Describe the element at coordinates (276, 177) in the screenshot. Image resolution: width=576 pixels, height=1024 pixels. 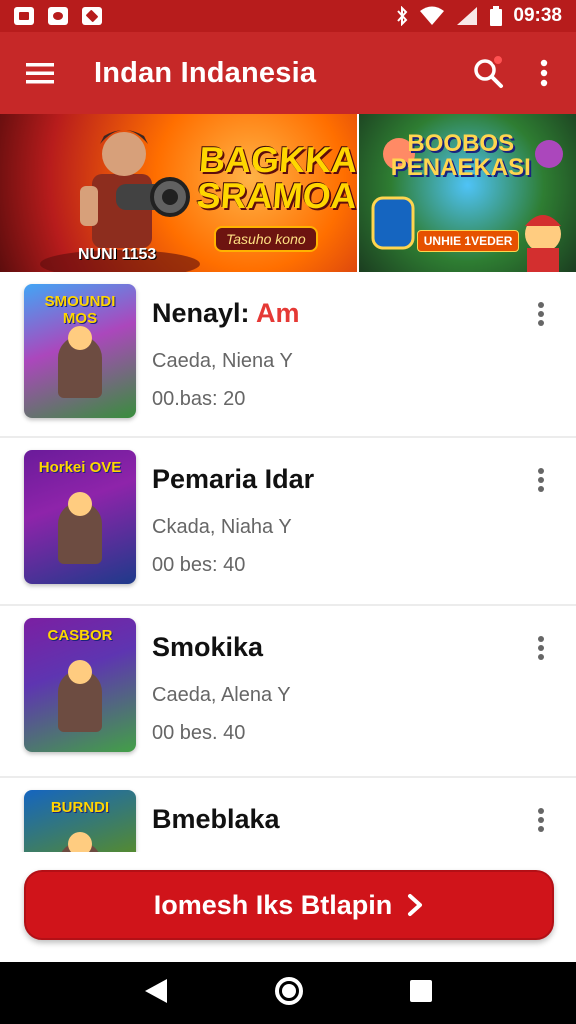
I see `banner-title: BAGKKA SRAMOAN` at that location.